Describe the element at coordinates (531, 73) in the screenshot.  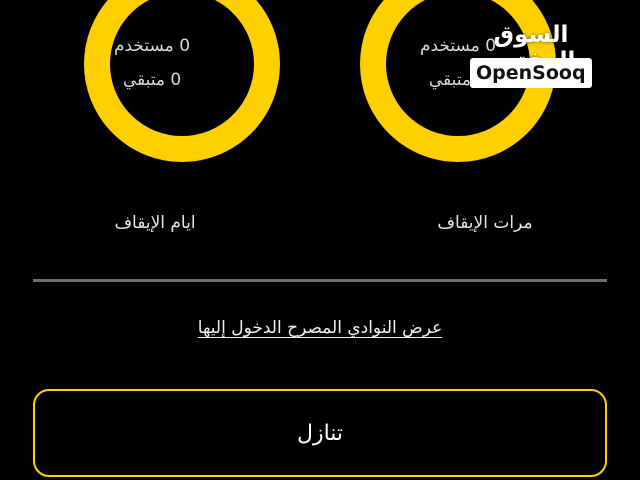
I see `watermark-logo-badge: OpenSooq` at that location.